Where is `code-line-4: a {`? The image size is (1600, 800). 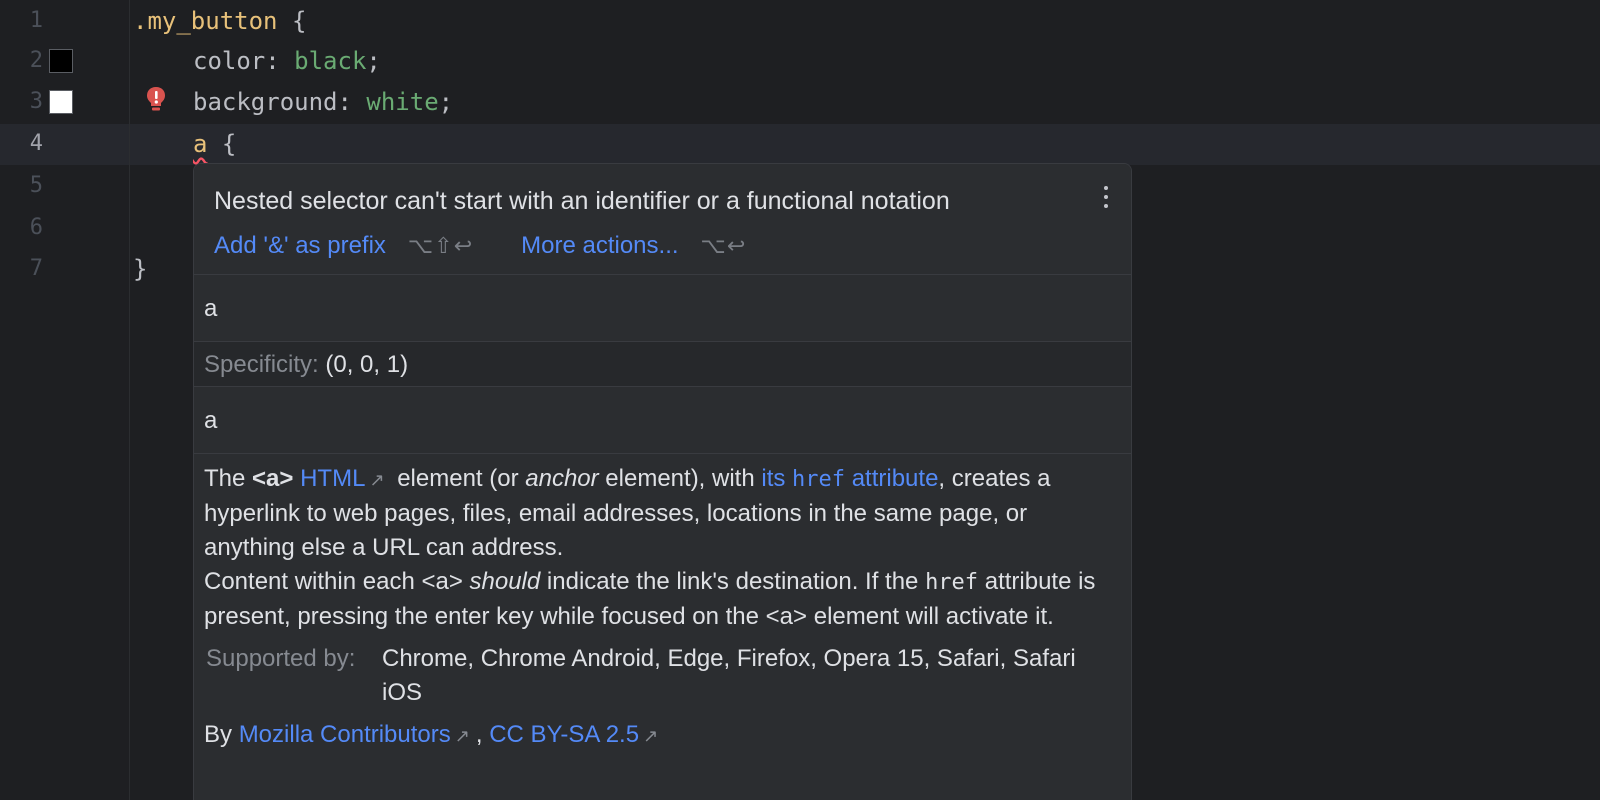
code-line-4: a { is located at coordinates (214, 144).